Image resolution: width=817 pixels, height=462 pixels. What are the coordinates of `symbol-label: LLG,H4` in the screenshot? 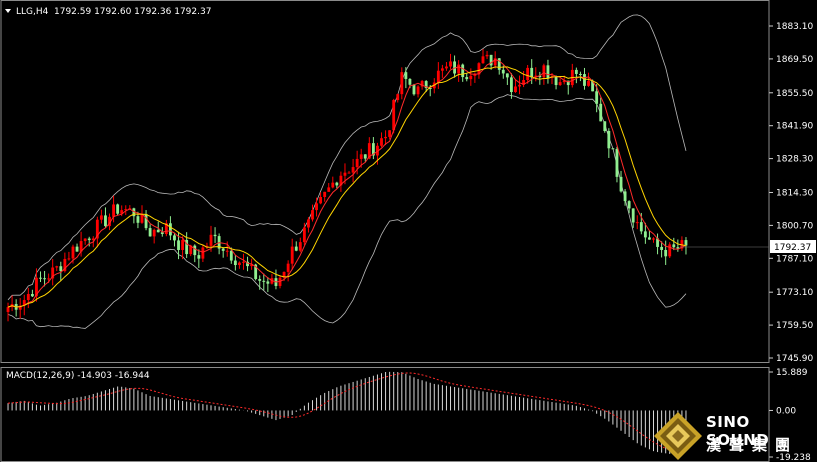 It's located at (32, 12).